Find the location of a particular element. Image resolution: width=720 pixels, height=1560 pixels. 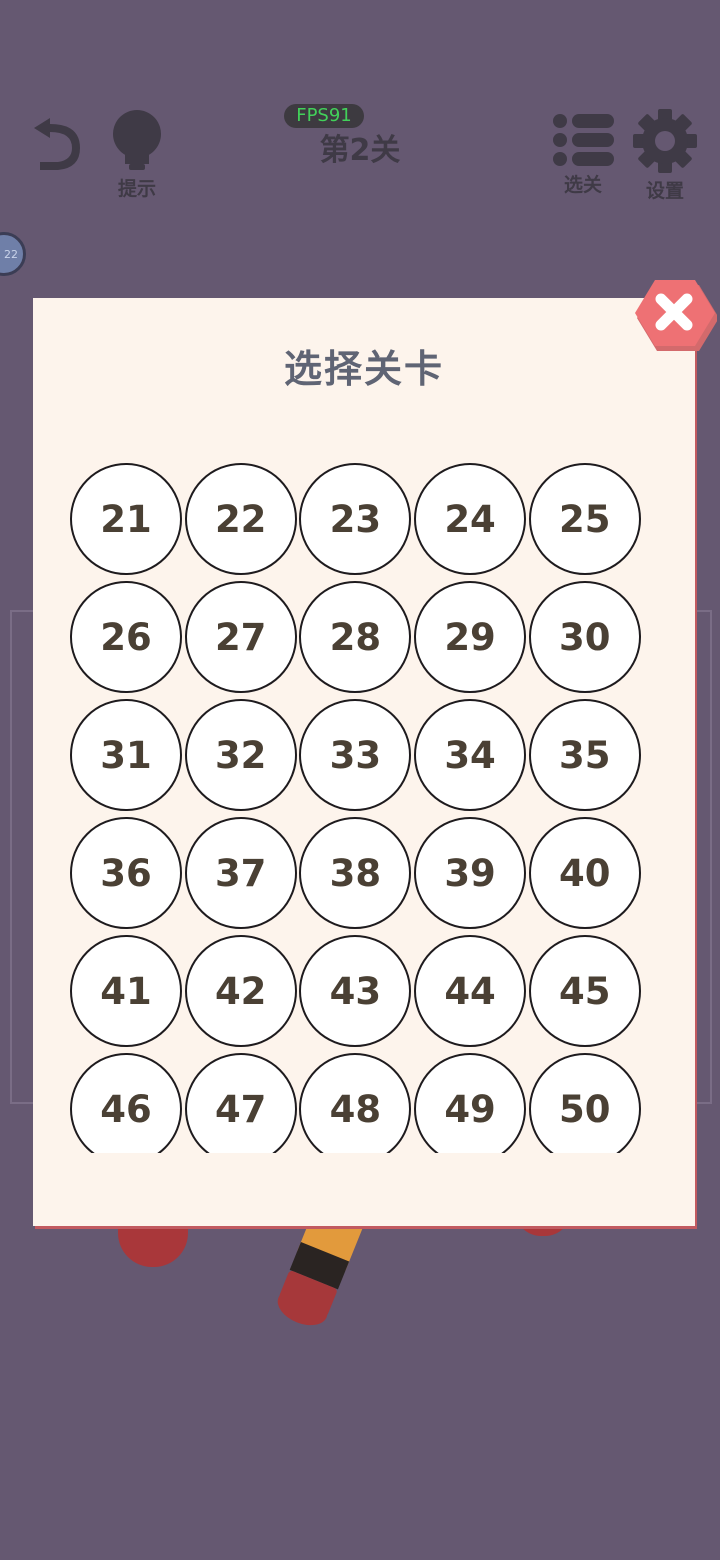

level-select-button: 选关 is located at coordinates (583, 154).